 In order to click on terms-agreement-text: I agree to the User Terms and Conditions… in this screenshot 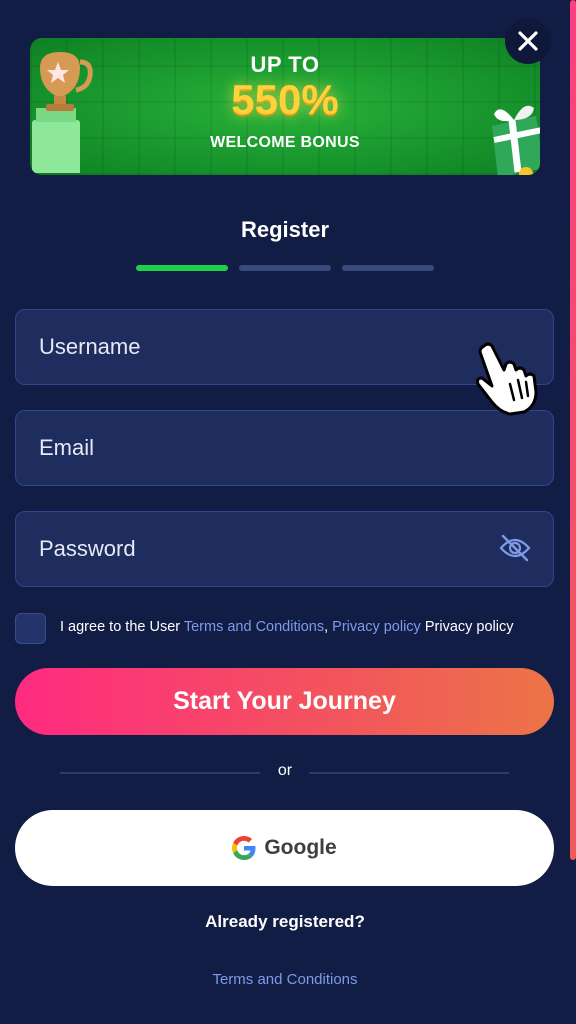, I will do `click(286, 627)`.